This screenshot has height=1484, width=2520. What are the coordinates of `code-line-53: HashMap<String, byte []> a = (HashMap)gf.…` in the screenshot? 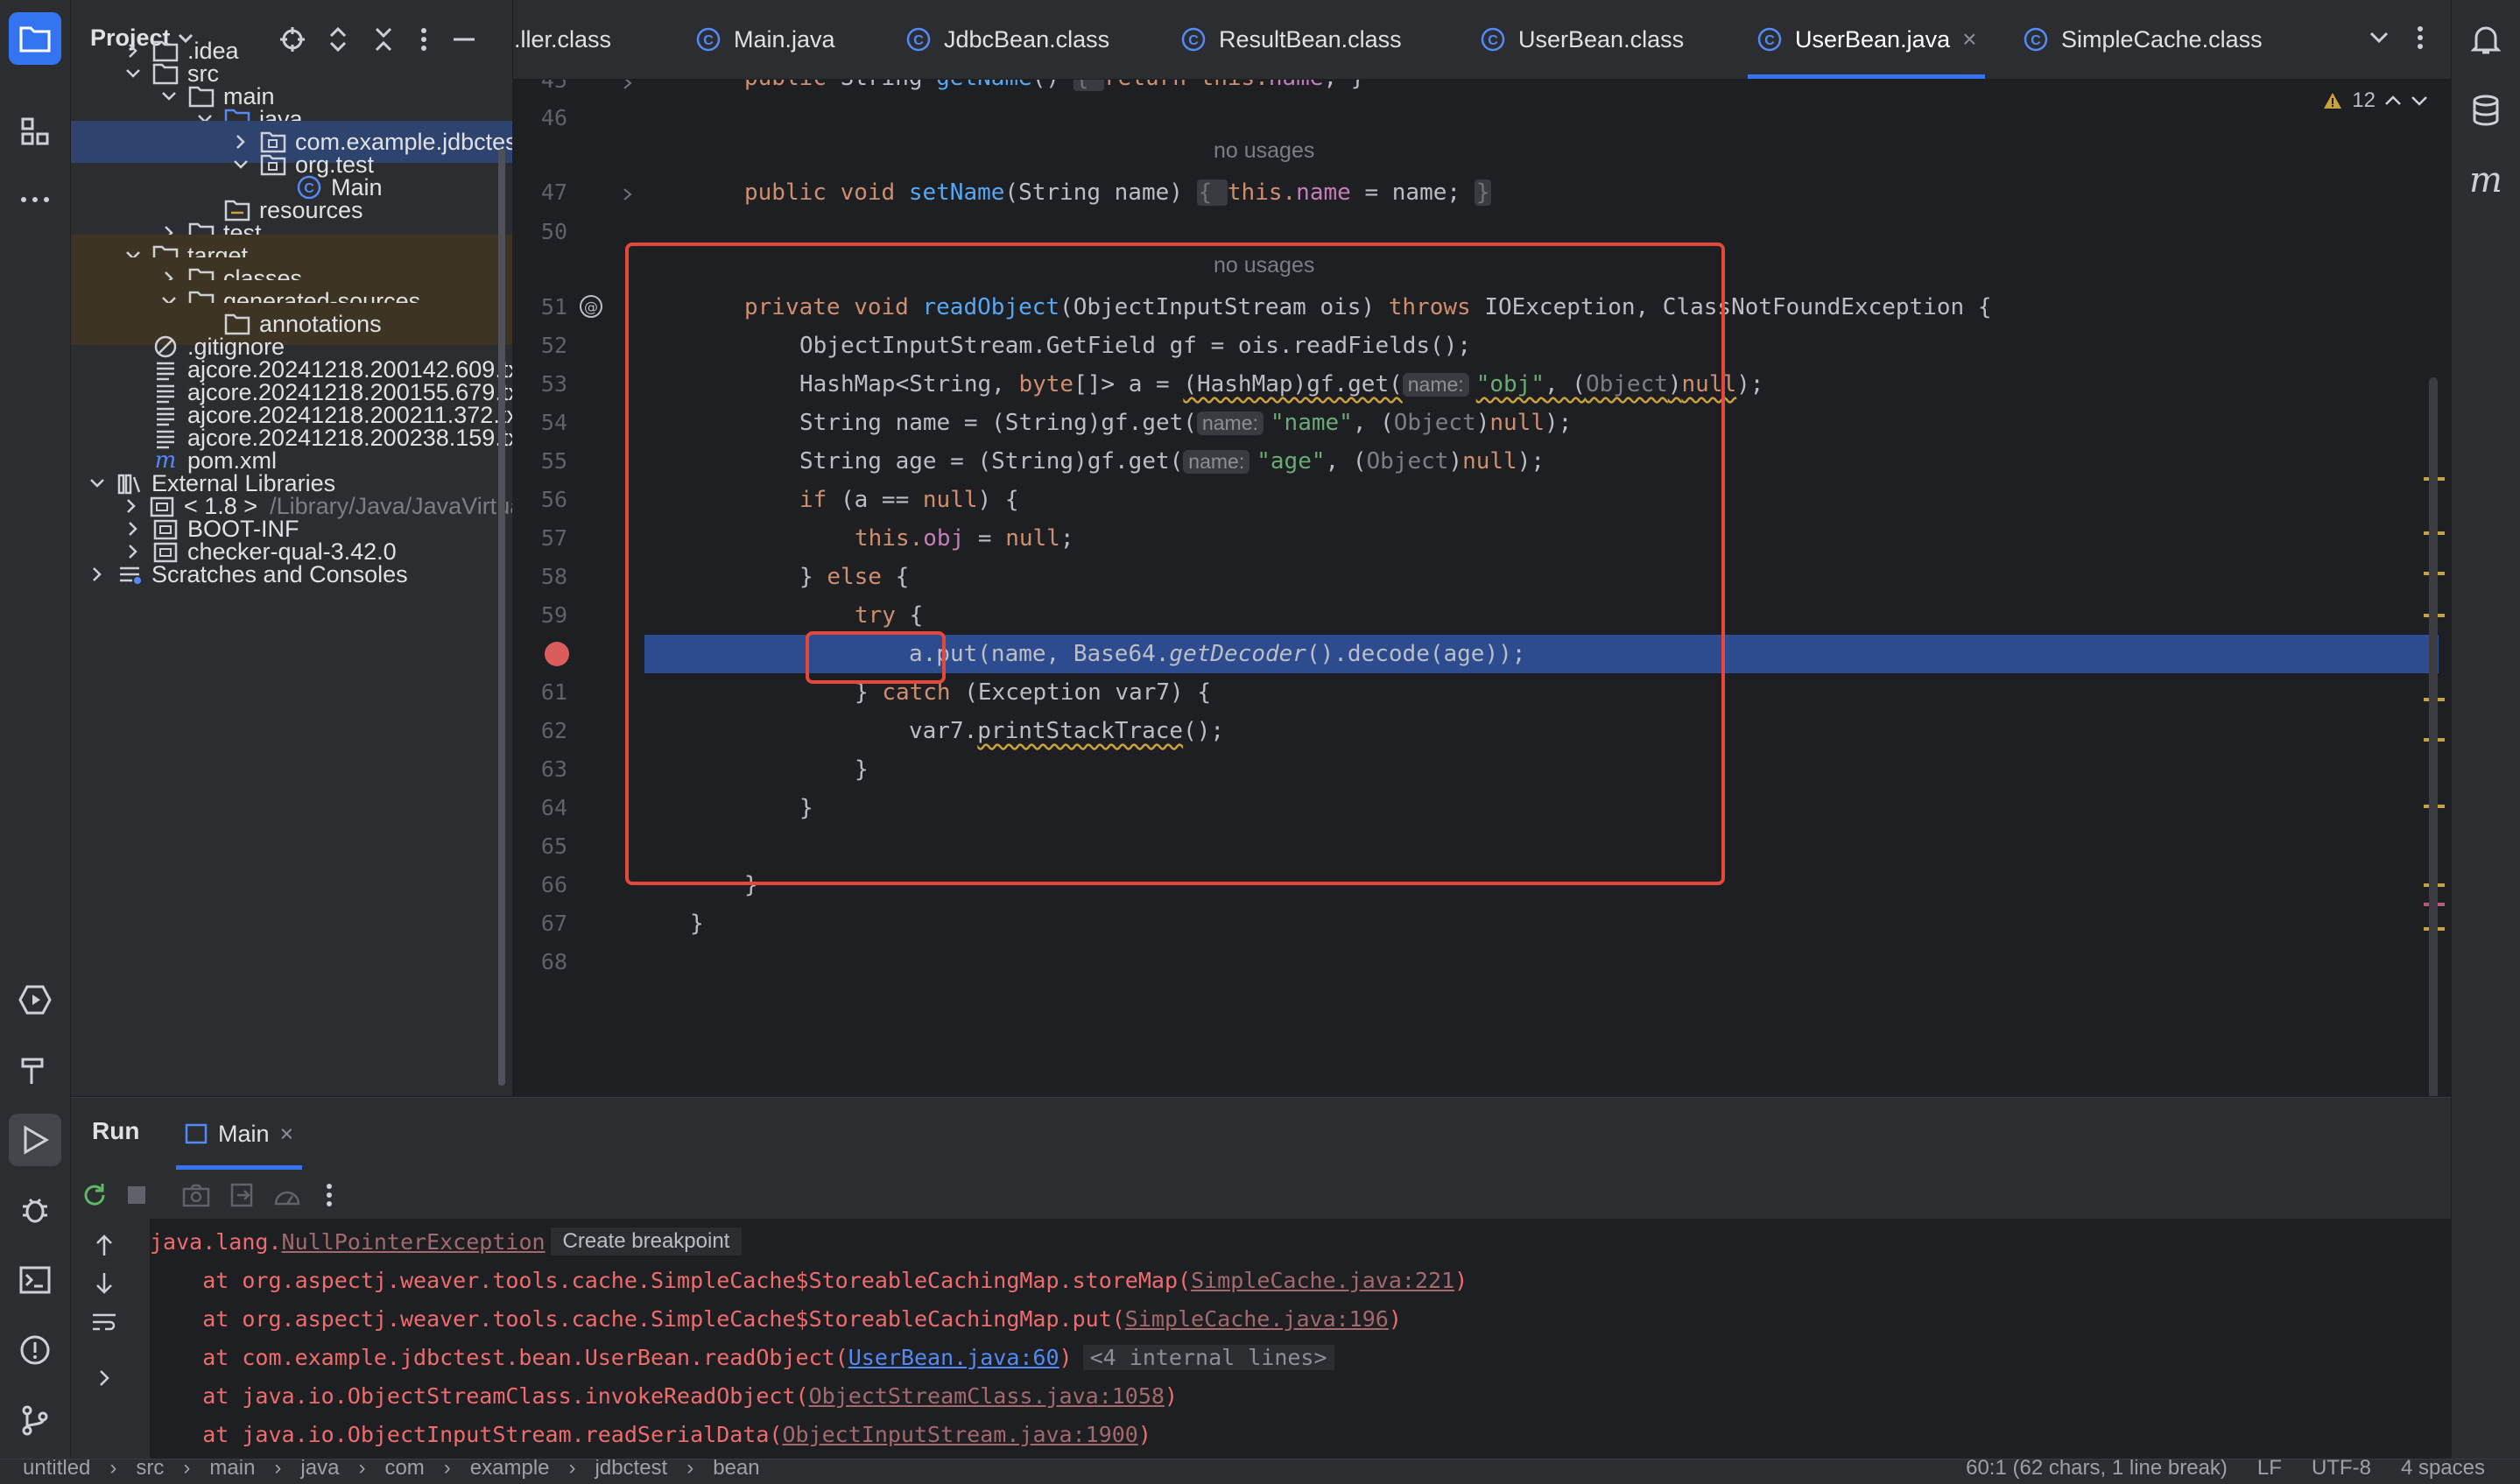 It's located at (1547, 384).